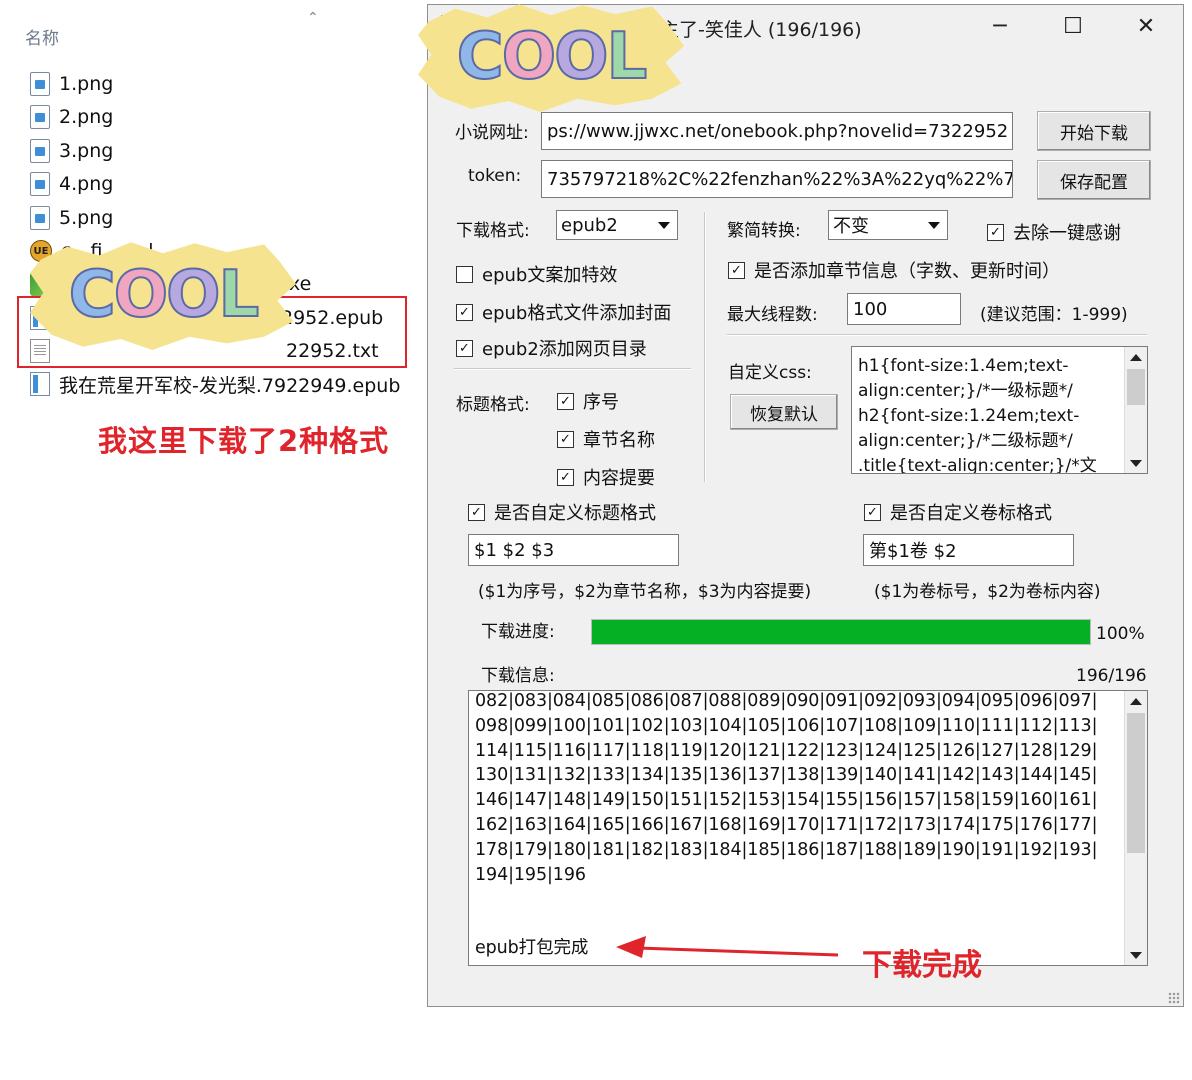 The height and width of the screenshot is (1080, 1192). Describe the element at coordinates (573, 550) in the screenshot. I see `custom-title-input: $1 $2 $3` at that location.